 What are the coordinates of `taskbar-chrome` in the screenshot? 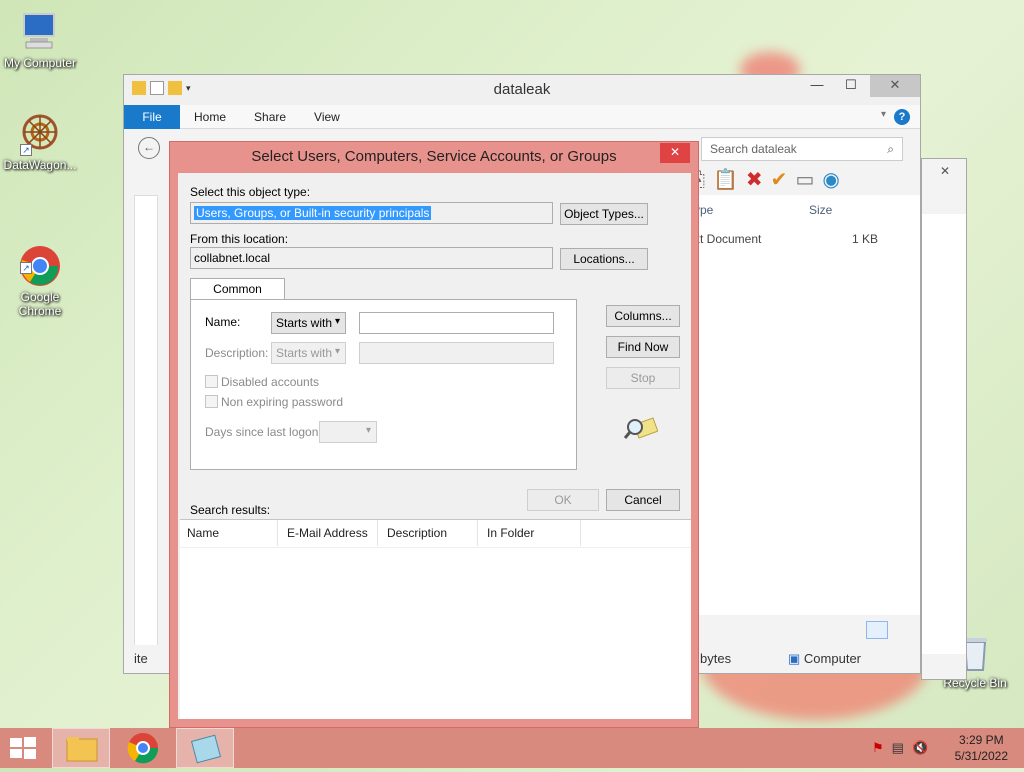 It's located at (143, 748).